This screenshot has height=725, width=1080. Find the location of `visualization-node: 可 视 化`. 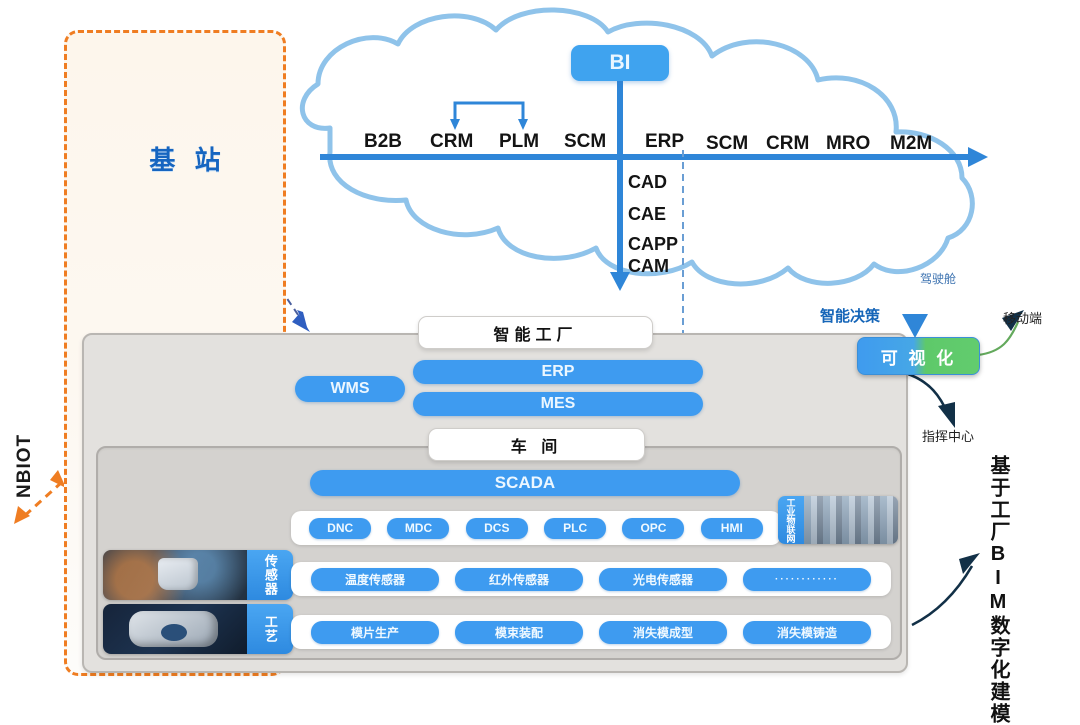

visualization-node: 可 视 化 is located at coordinates (918, 356).